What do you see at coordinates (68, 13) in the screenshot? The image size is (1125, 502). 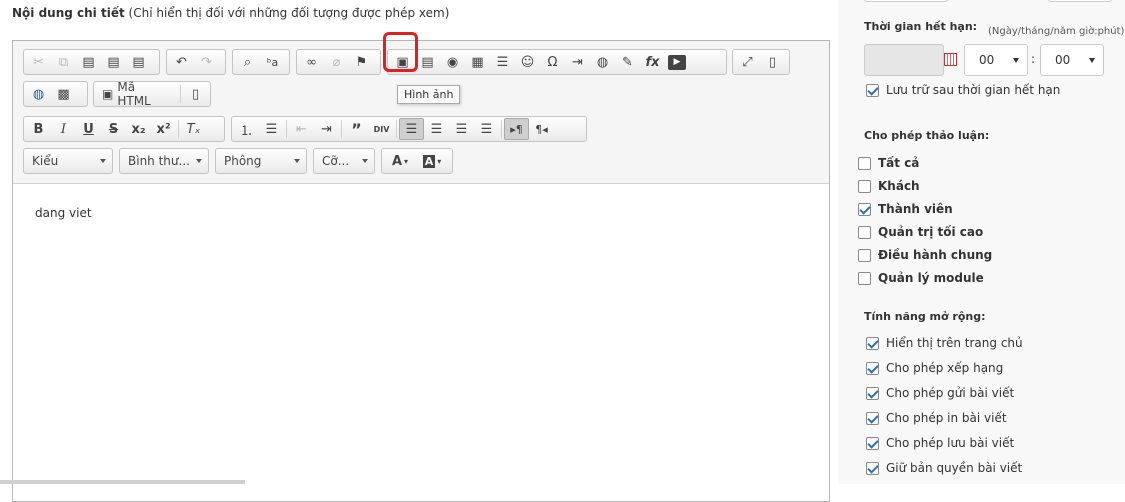 I see `section-title: Nội dung chi tiết` at bounding box center [68, 13].